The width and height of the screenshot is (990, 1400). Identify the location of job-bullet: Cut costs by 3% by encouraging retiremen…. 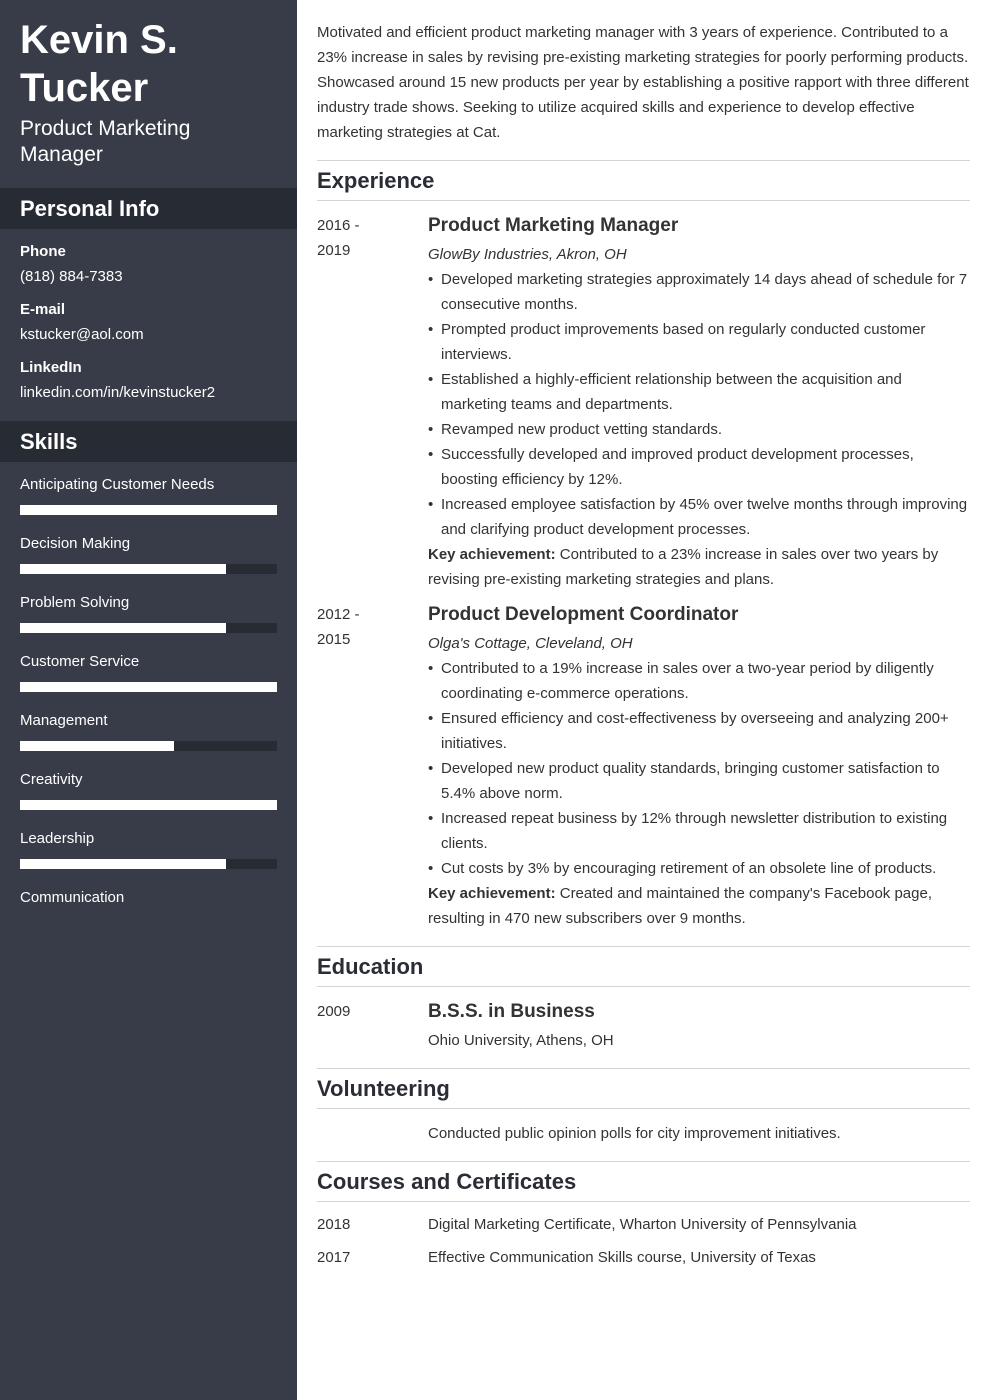
(699, 868).